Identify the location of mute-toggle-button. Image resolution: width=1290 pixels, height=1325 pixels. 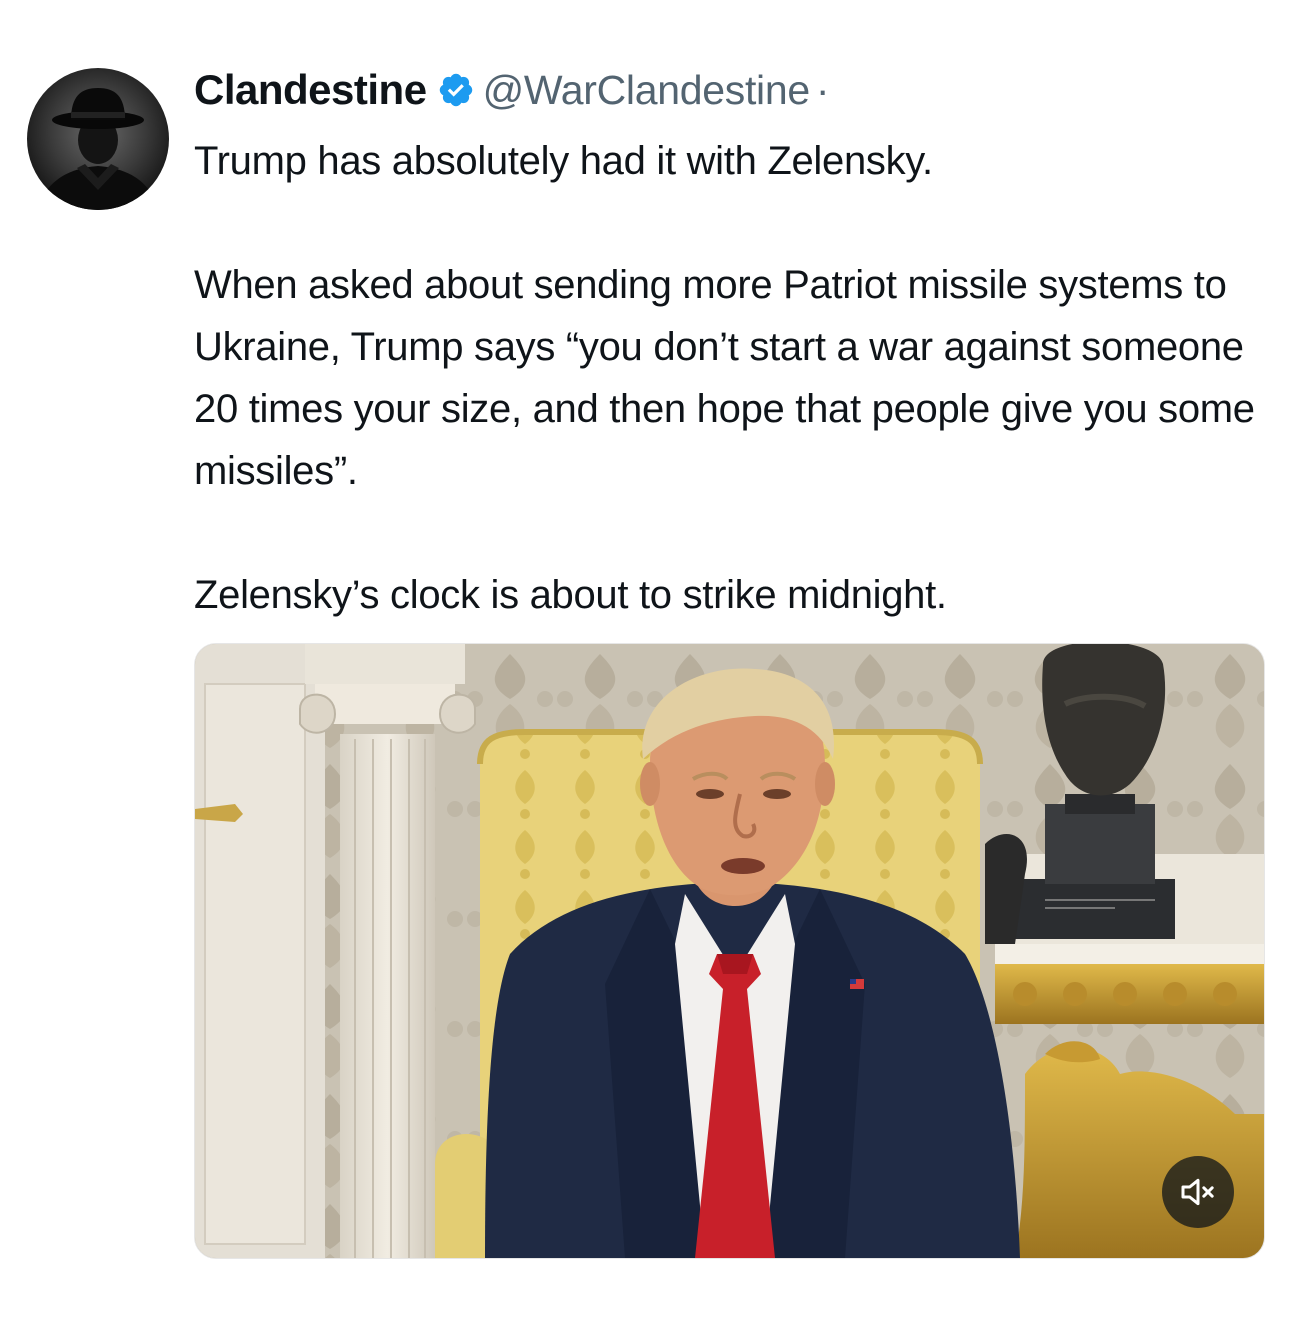
(1198, 1192).